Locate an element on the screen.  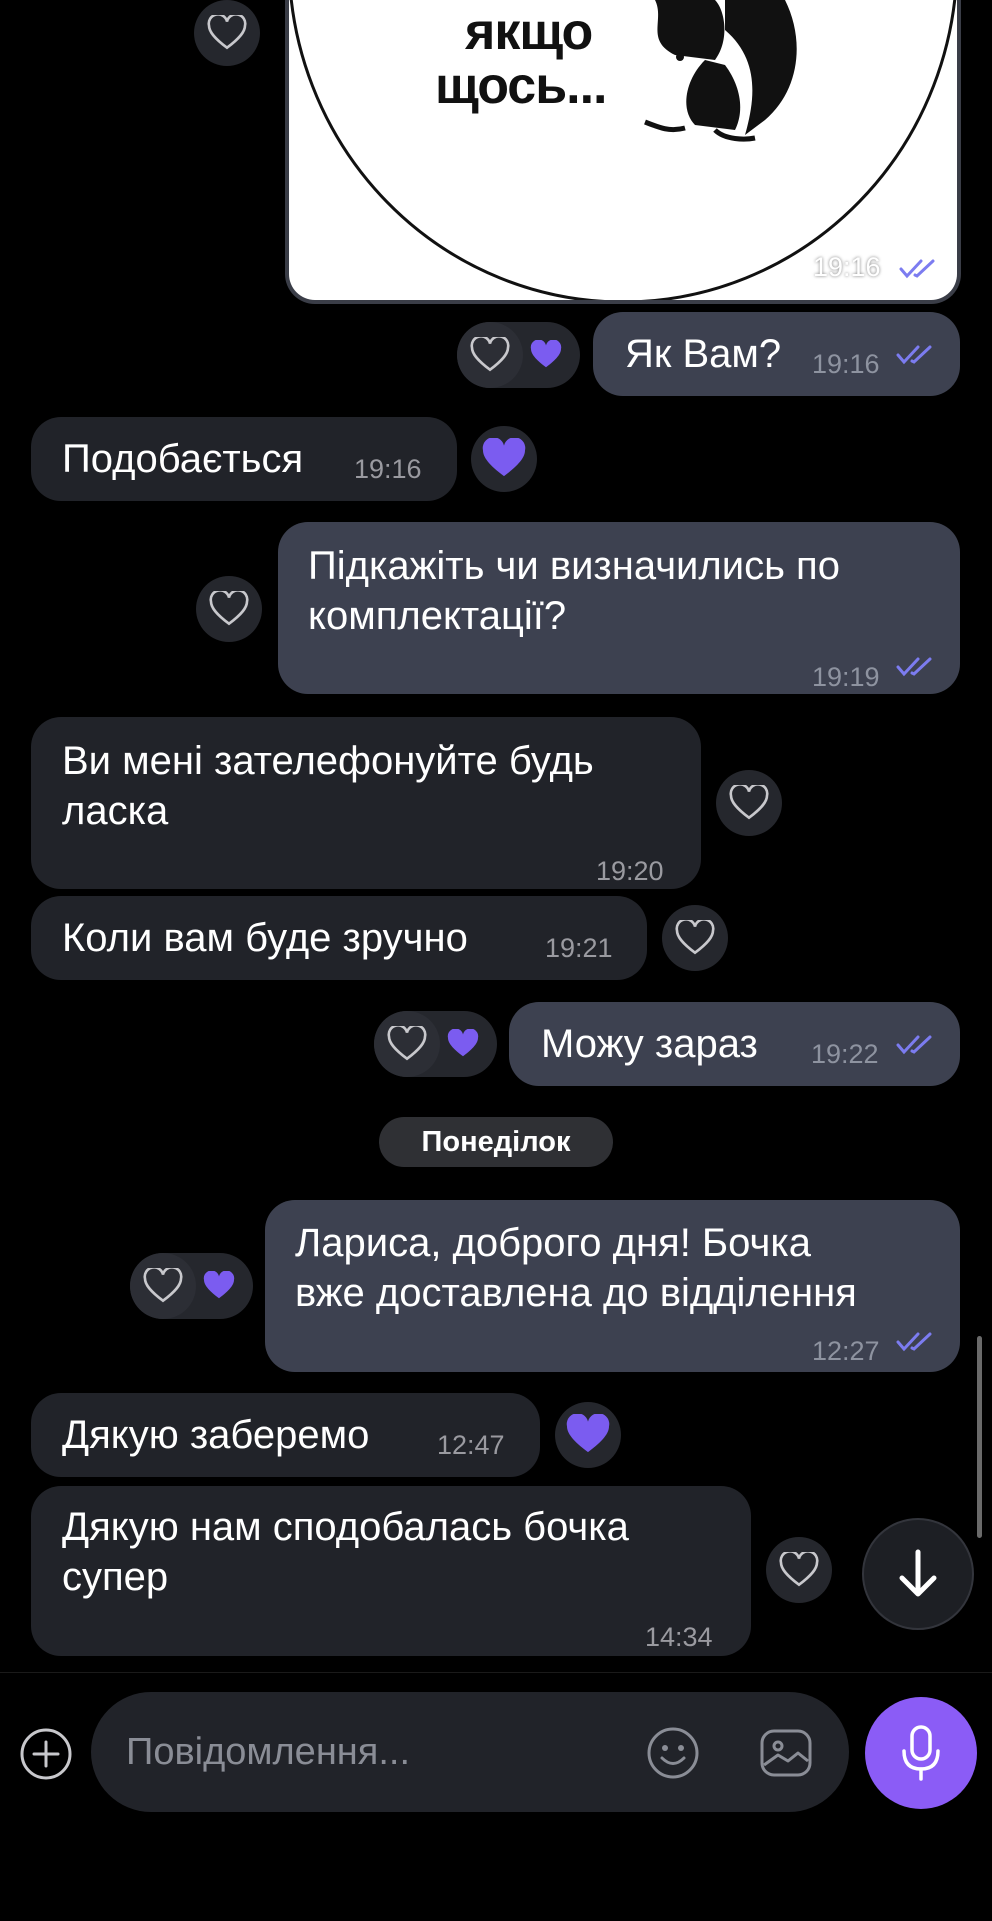
message-time: 14:34 is located at coordinates (679, 1637).